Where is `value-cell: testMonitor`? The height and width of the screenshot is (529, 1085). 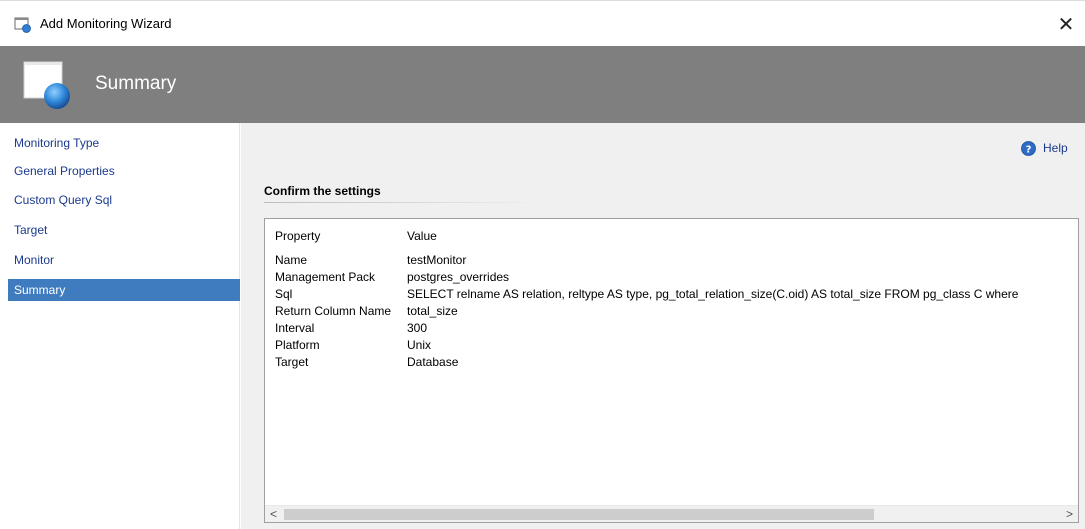 value-cell: testMonitor is located at coordinates (437, 260).